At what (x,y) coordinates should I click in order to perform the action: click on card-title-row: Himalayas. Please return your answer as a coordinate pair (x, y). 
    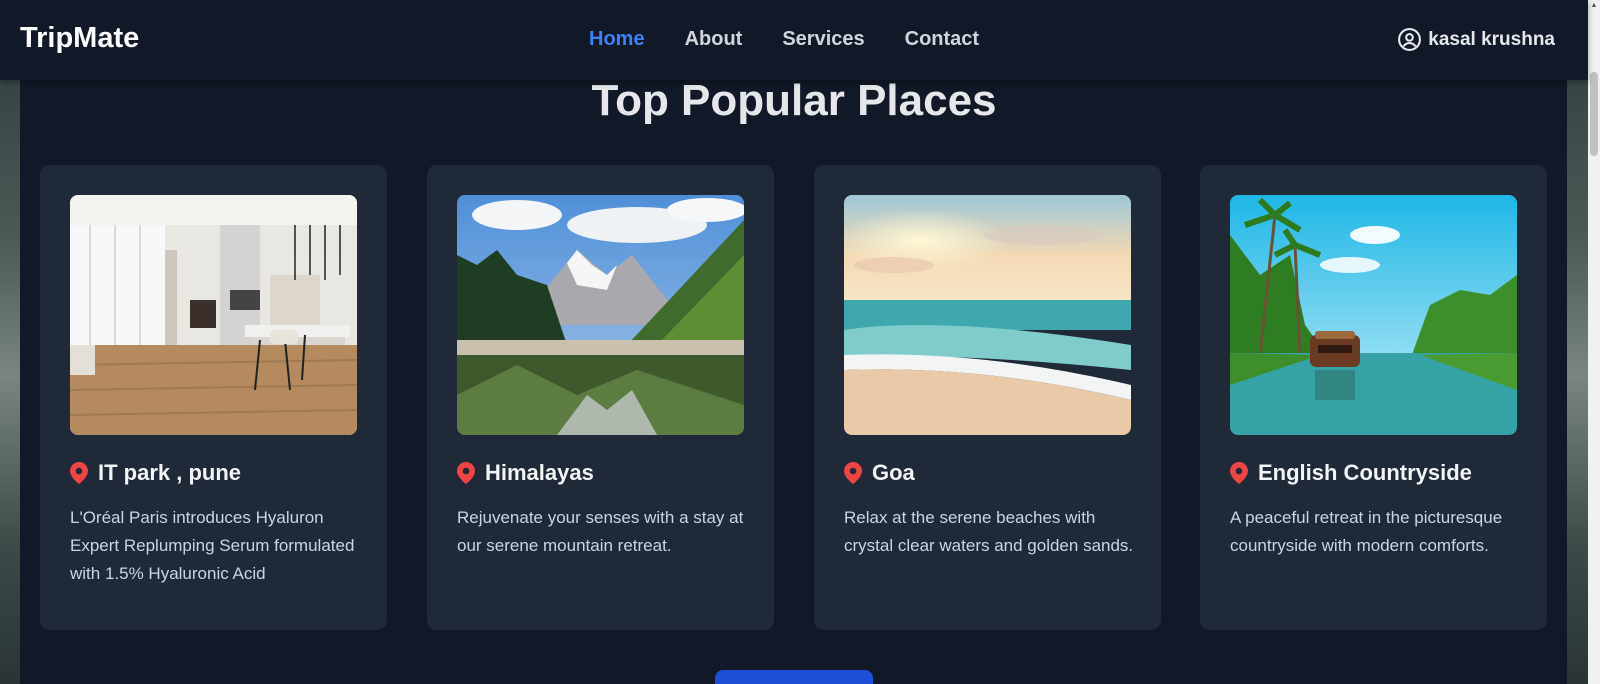
    Looking at the image, I should click on (525, 473).